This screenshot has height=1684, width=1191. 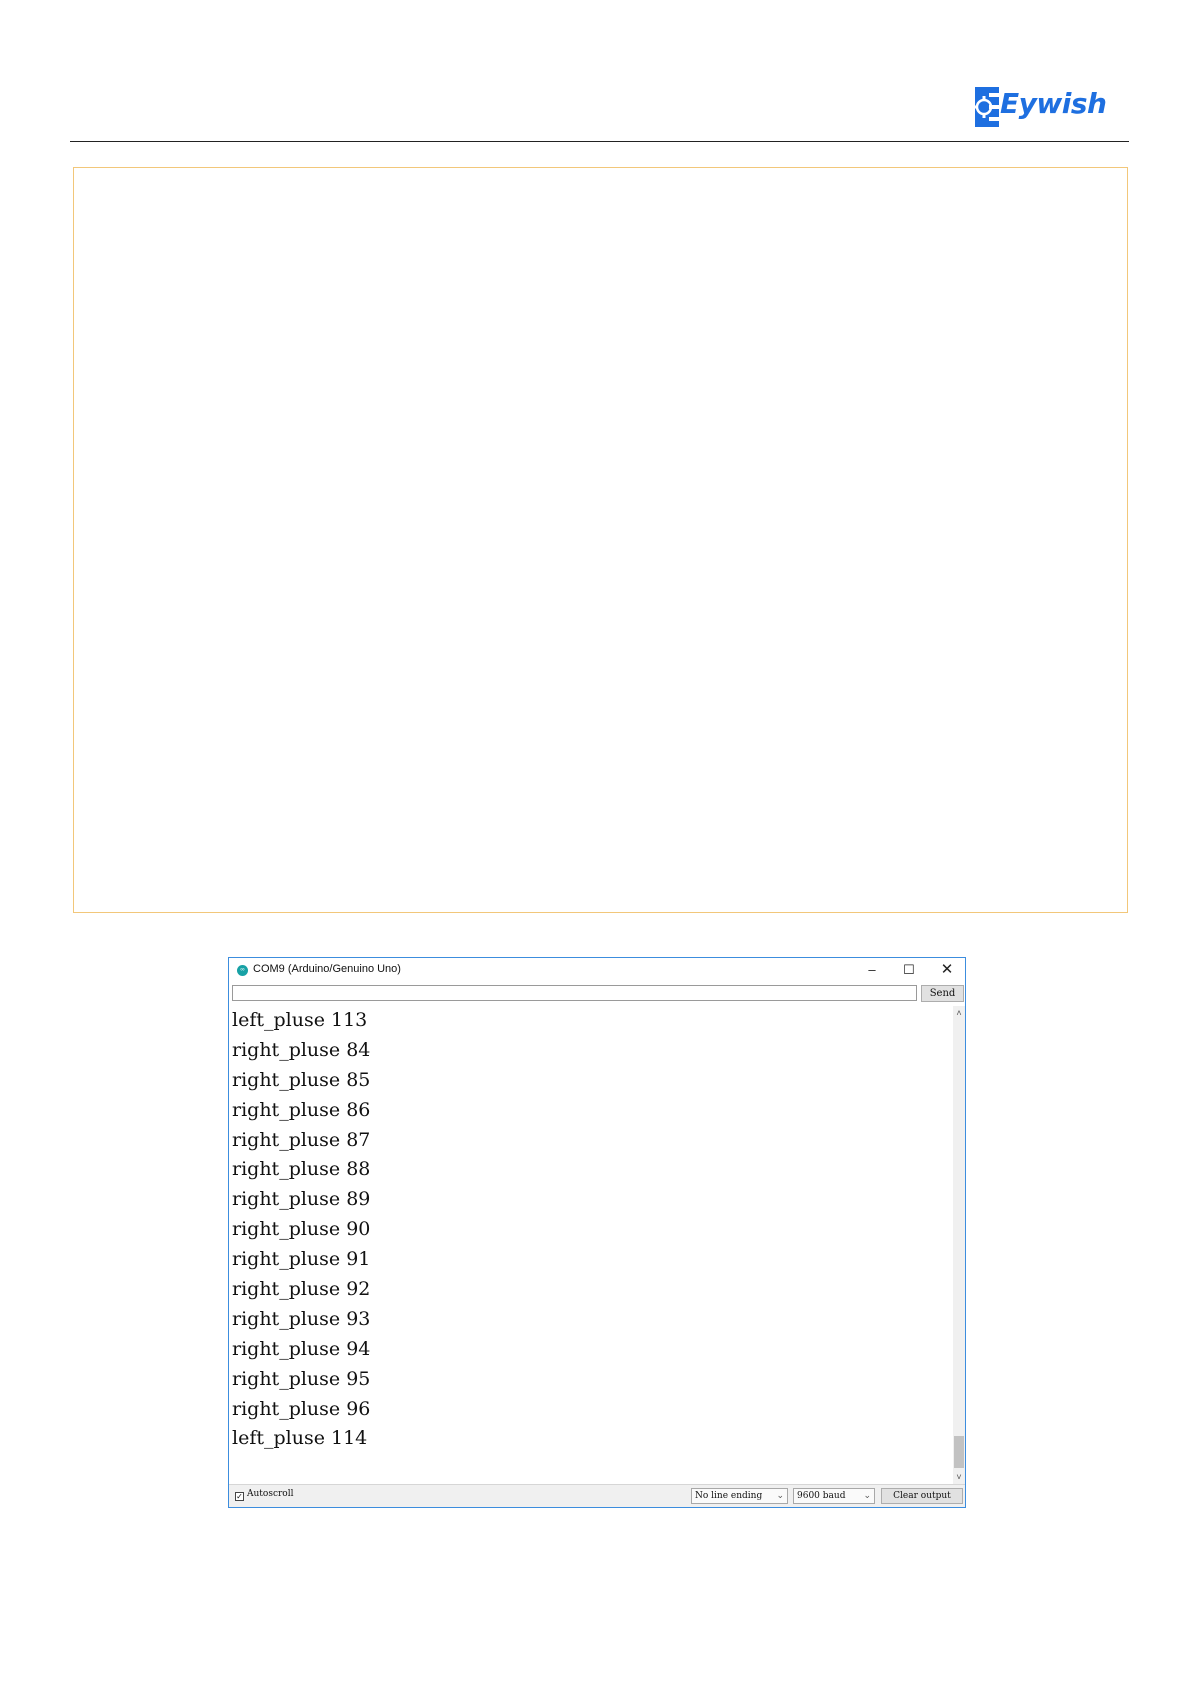 What do you see at coordinates (599, 141) in the screenshot?
I see `header-divider` at bounding box center [599, 141].